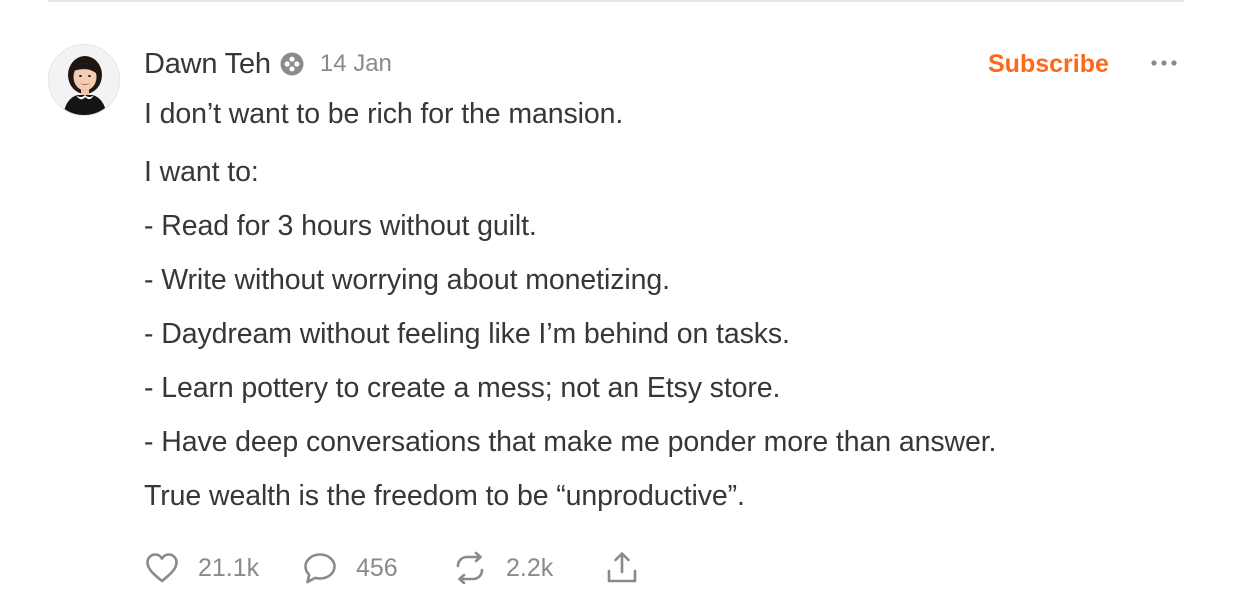 This screenshot has height=606, width=1234. What do you see at coordinates (207, 64) in the screenshot?
I see `author-name: Dawn Teh` at bounding box center [207, 64].